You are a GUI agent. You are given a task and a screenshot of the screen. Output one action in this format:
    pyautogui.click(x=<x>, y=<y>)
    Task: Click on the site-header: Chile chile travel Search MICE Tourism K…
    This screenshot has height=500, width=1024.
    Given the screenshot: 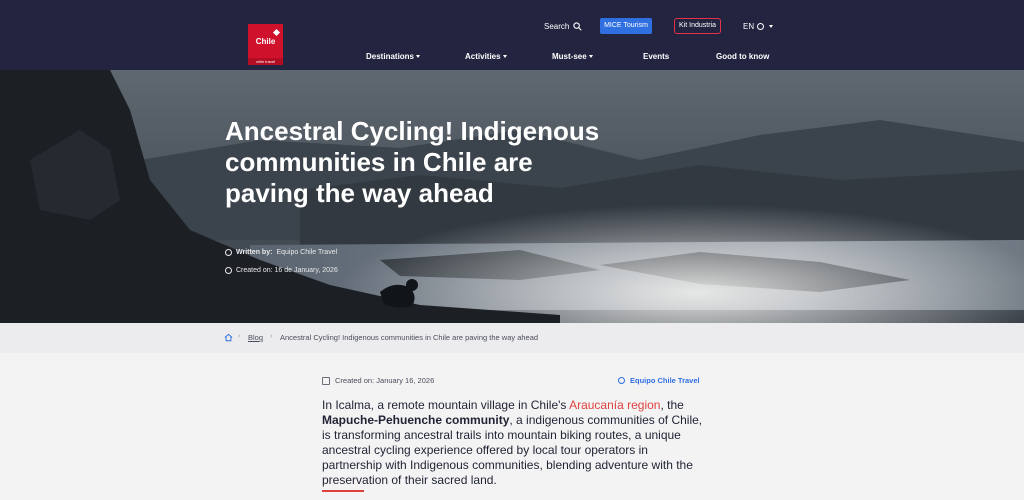 What is the action you would take?
    pyautogui.click(x=512, y=35)
    